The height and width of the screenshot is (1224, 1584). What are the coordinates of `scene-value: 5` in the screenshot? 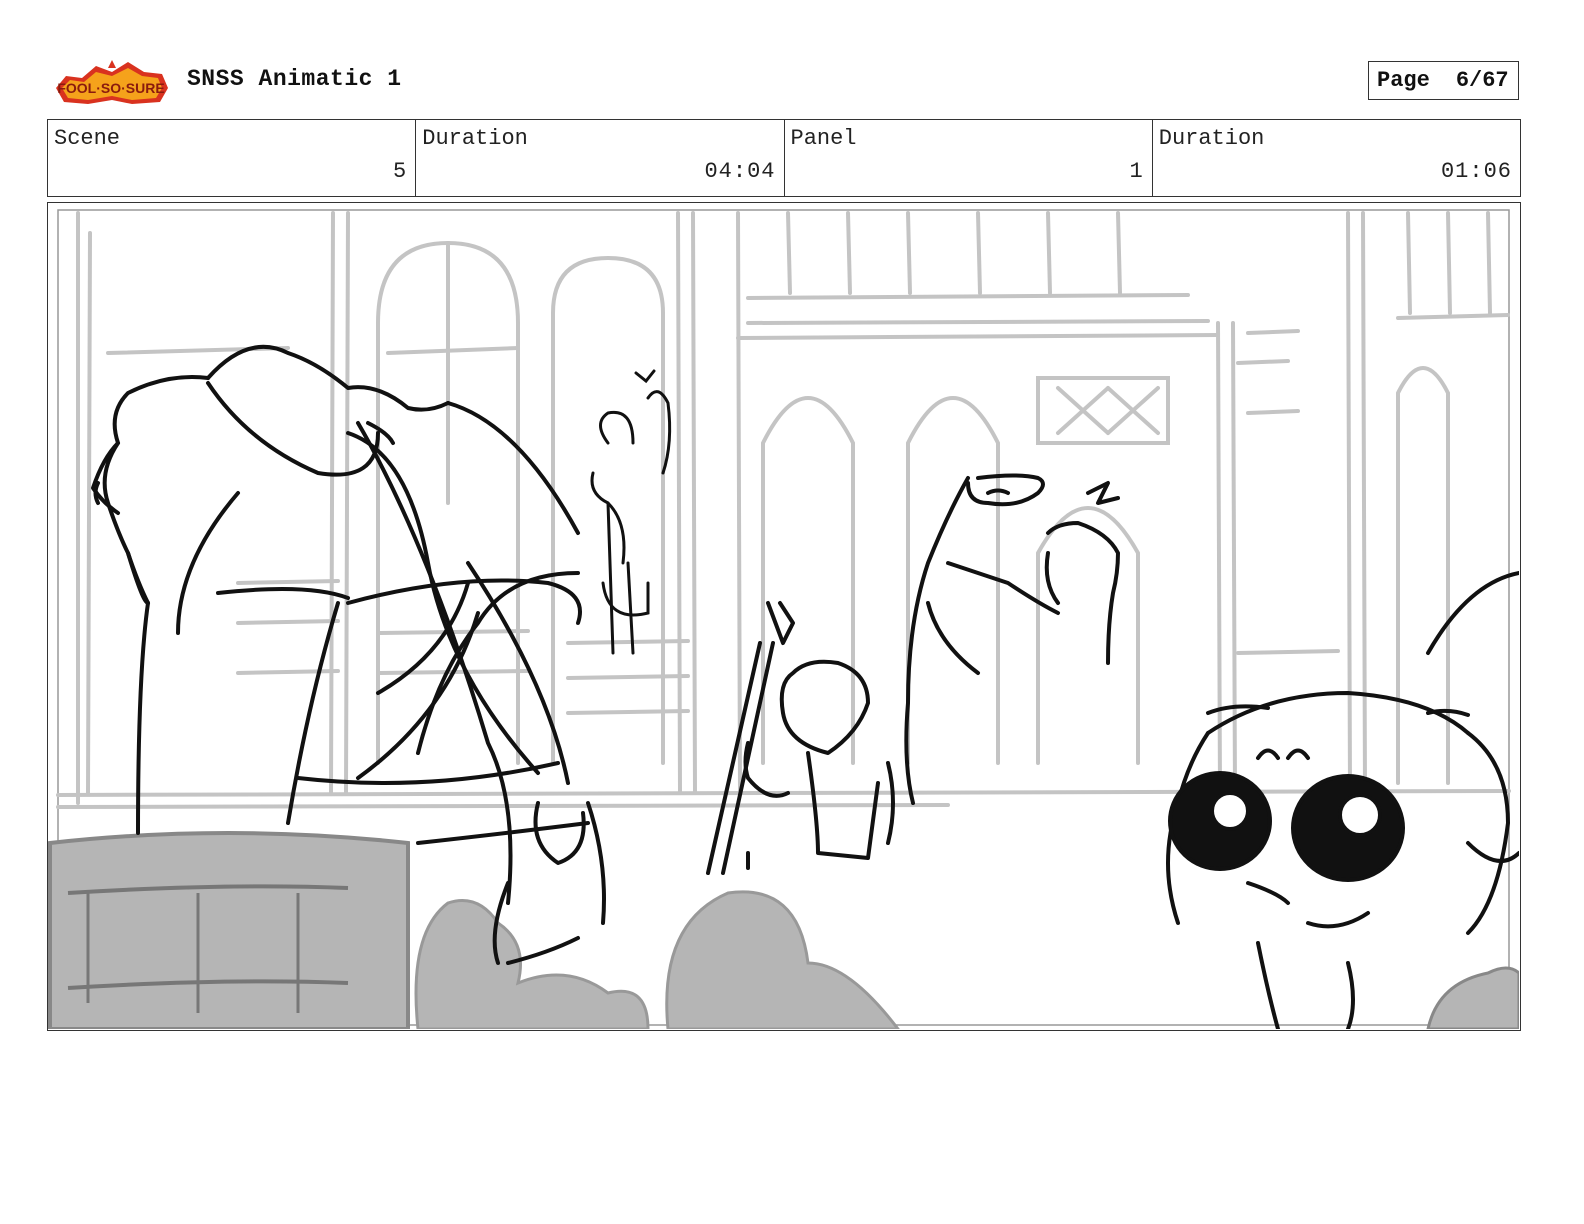 It's located at (400, 171).